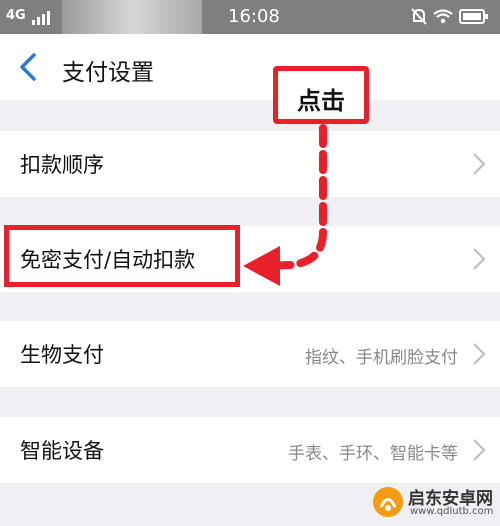 The image size is (500, 526). Describe the element at coordinates (321, 101) in the screenshot. I see `callout-text: 点击` at that location.